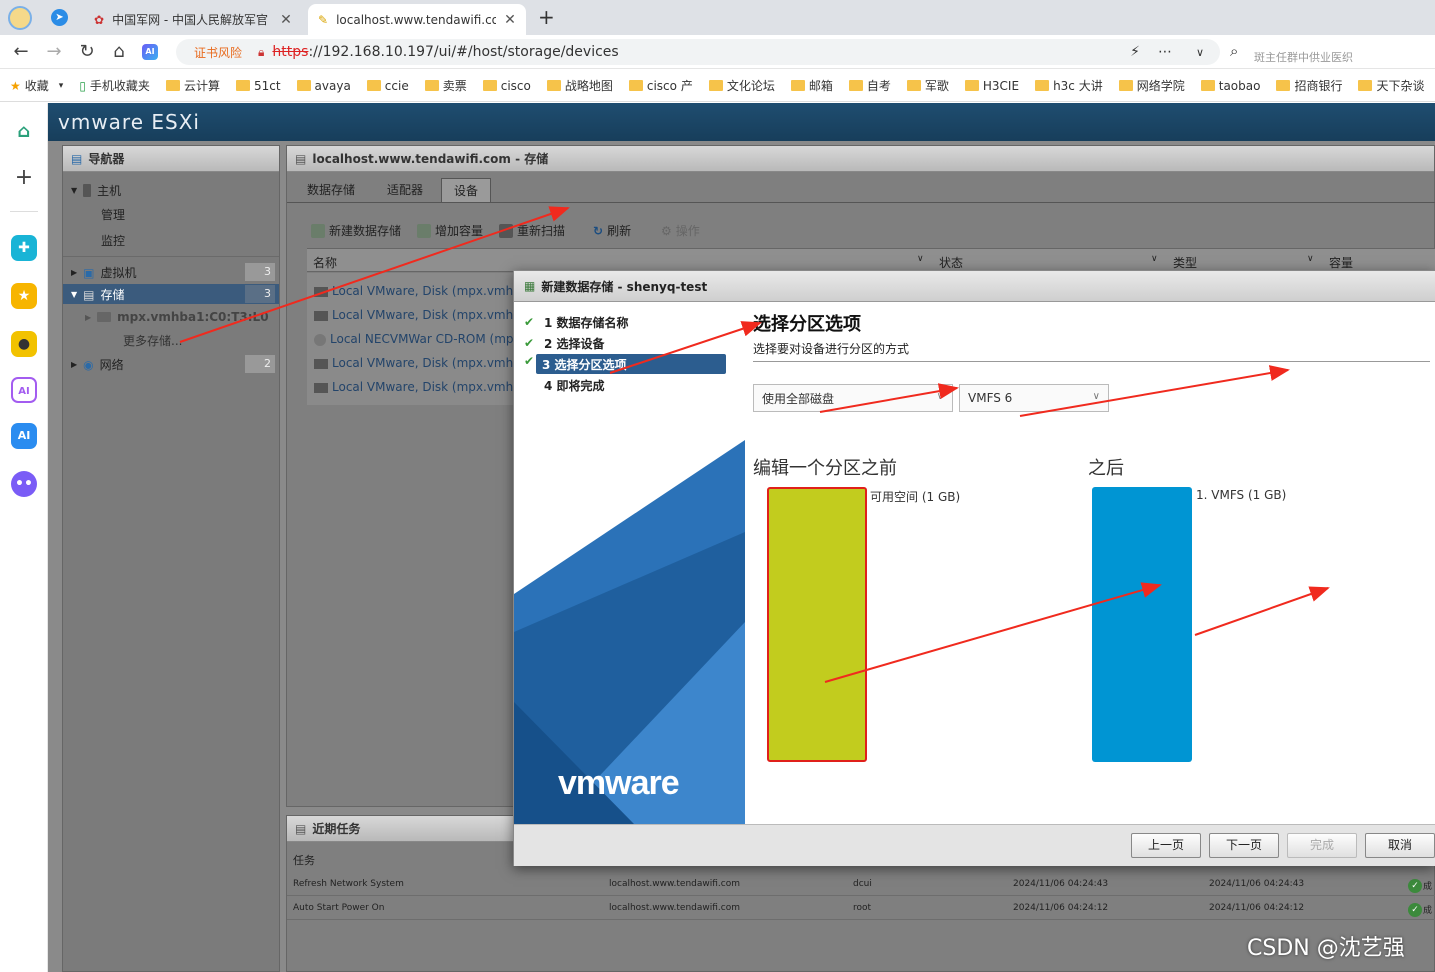 The width and height of the screenshot is (1435, 972). Describe the element at coordinates (1165, 52) in the screenshot. I see `more-icon: ⋯` at that location.